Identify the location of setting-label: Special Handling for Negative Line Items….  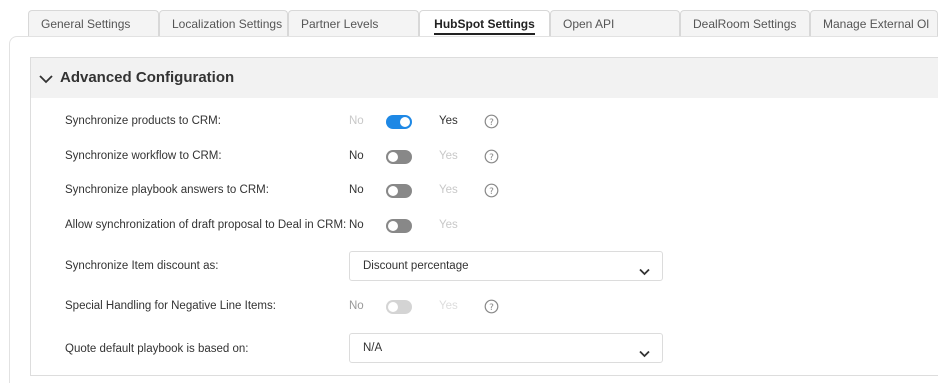
(170, 306).